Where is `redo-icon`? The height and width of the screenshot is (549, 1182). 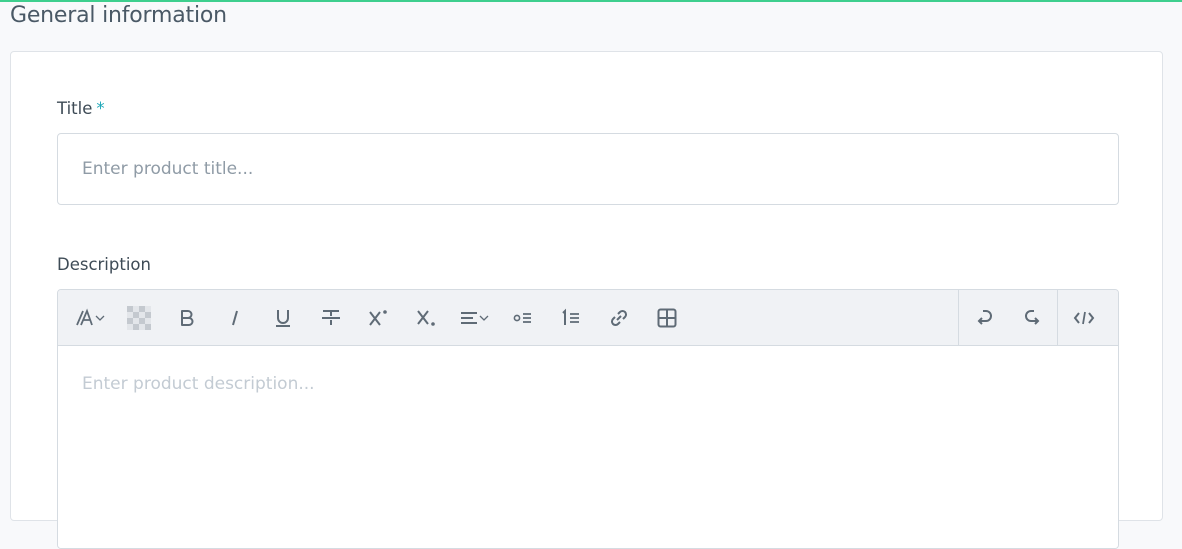 redo-icon is located at coordinates (1032, 317).